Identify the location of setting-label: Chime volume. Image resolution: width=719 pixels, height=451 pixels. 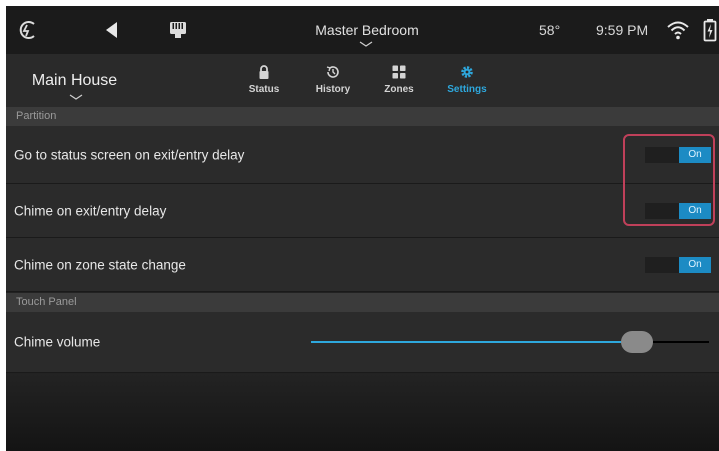
(57, 342).